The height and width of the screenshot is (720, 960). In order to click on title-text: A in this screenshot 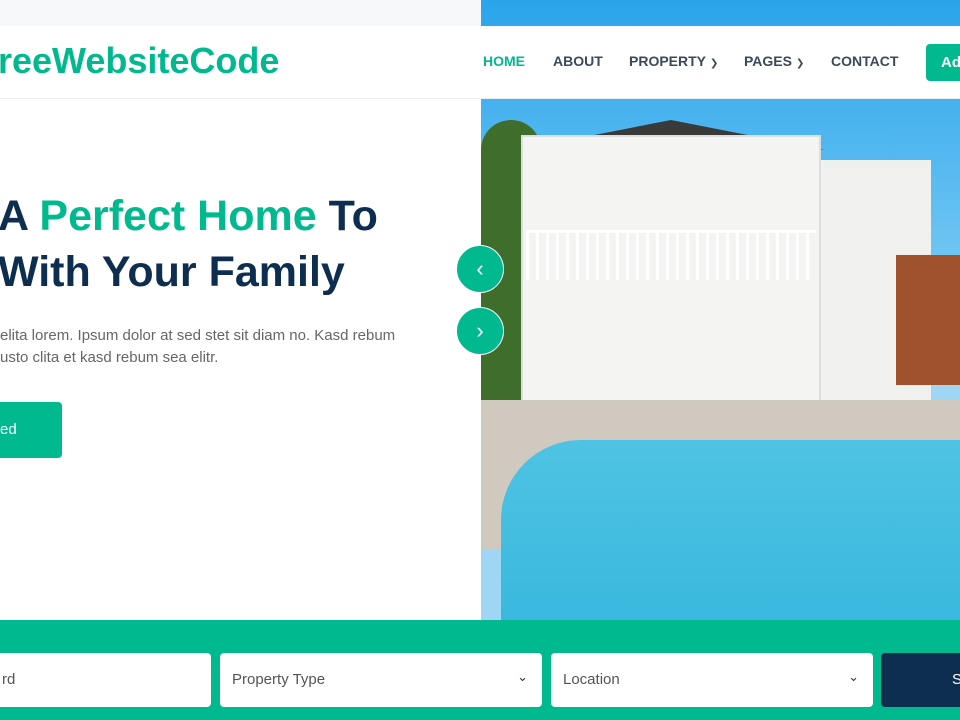, I will do `click(20, 216)`.